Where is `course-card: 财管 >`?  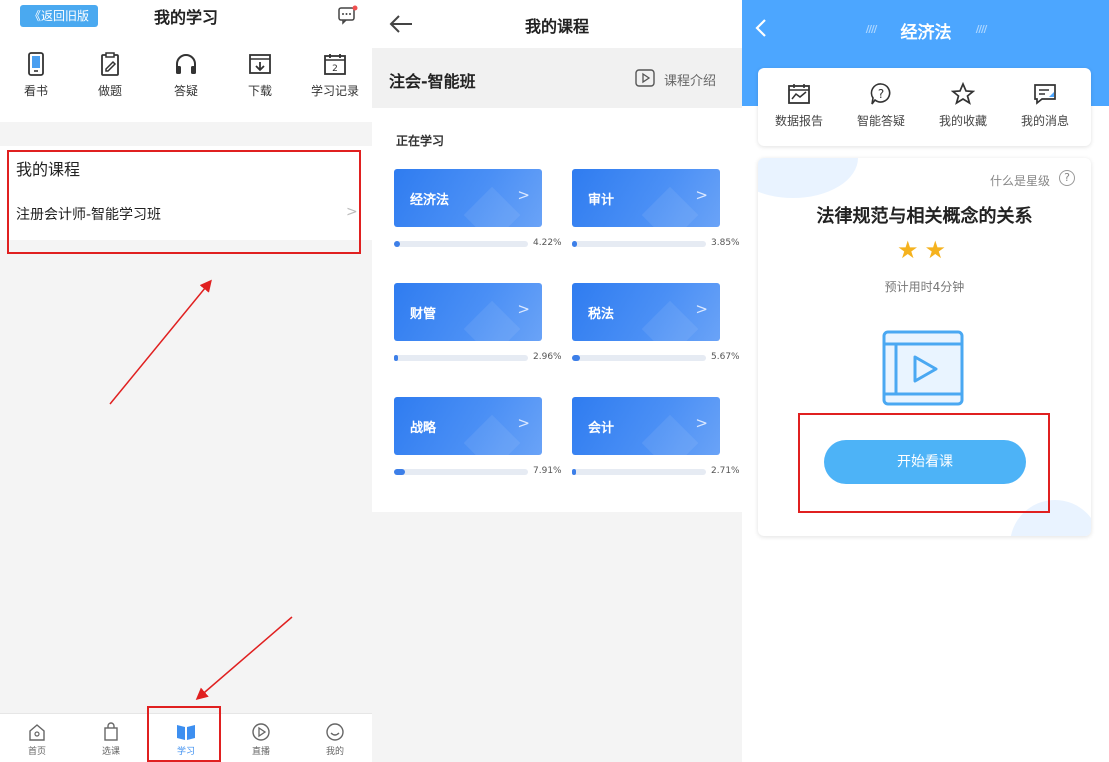 course-card: 财管 > is located at coordinates (468, 312).